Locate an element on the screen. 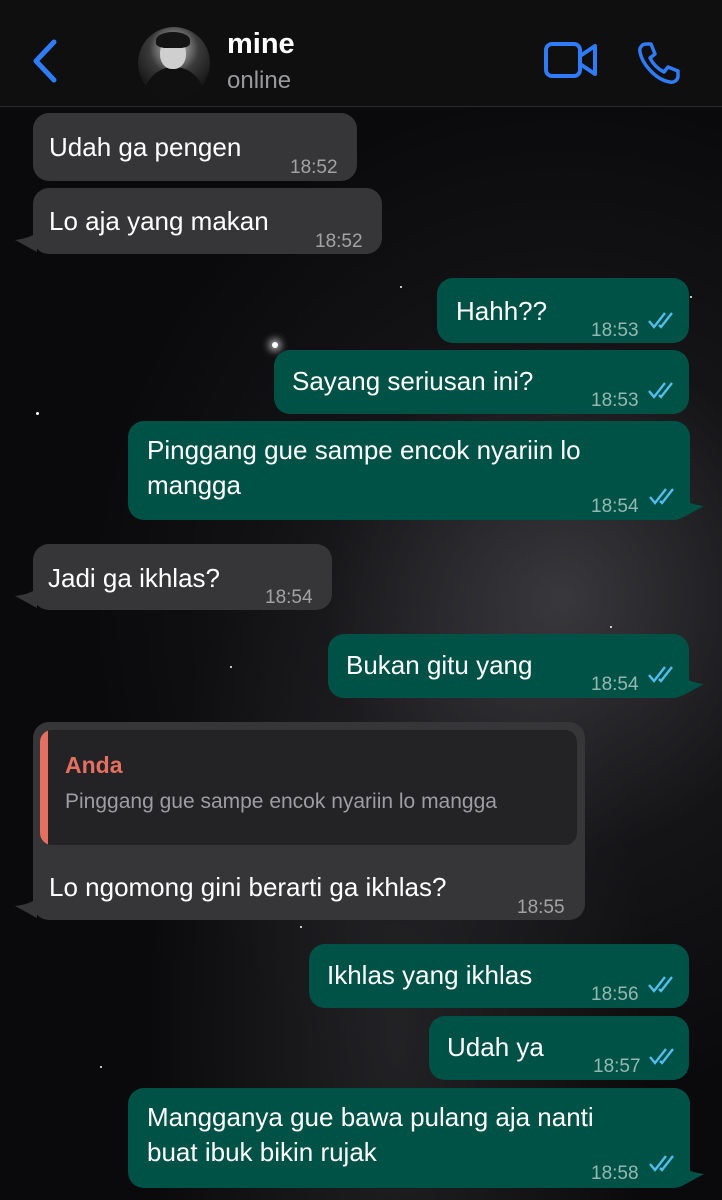  quote-author: Anda is located at coordinates (94, 765).